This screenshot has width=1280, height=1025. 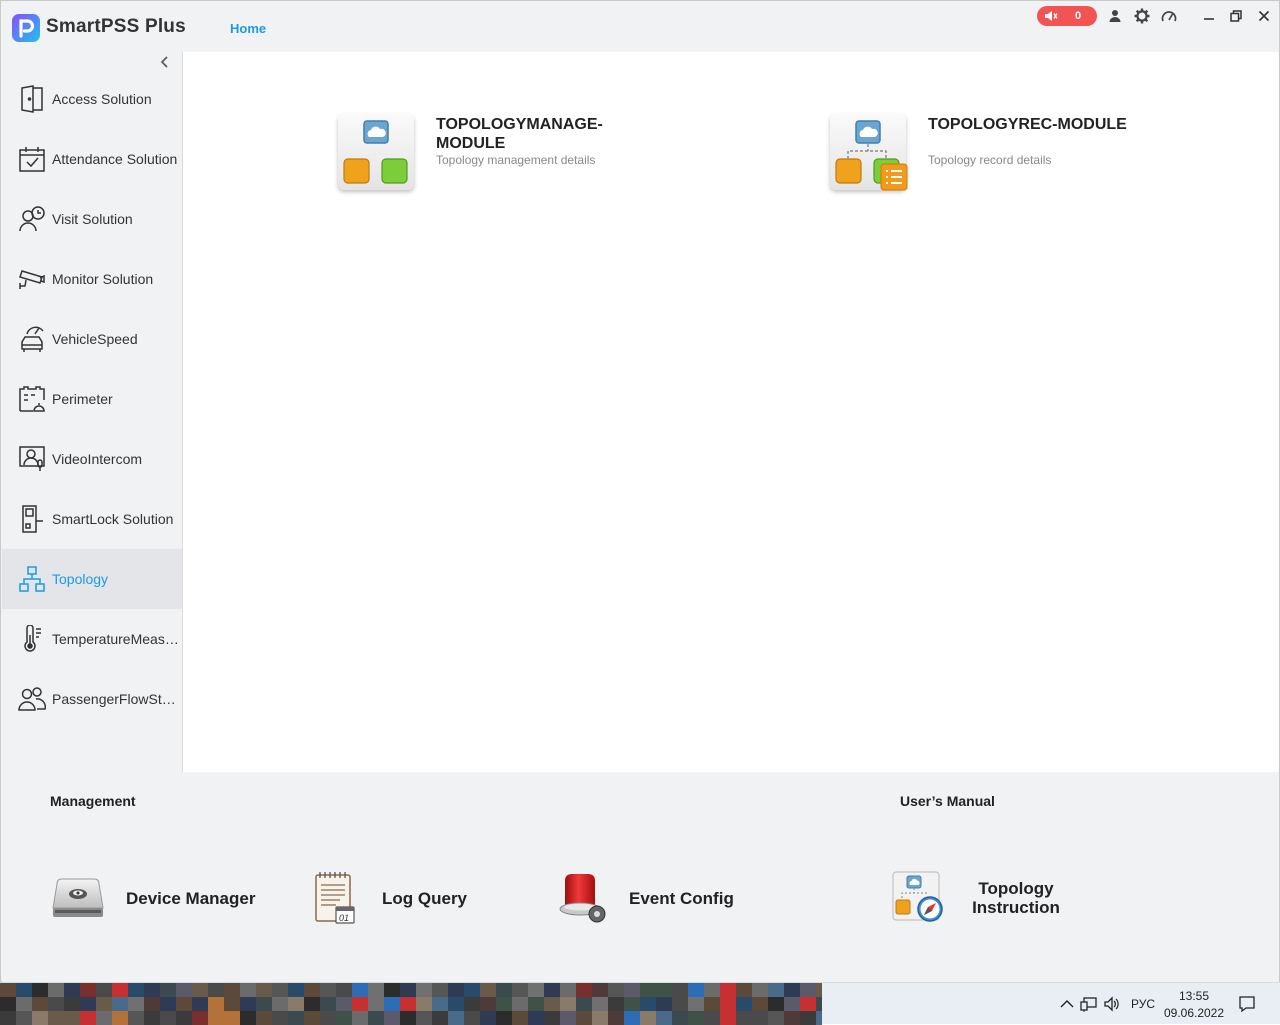 What do you see at coordinates (1142, 16) in the screenshot?
I see `gear-icon` at bounding box center [1142, 16].